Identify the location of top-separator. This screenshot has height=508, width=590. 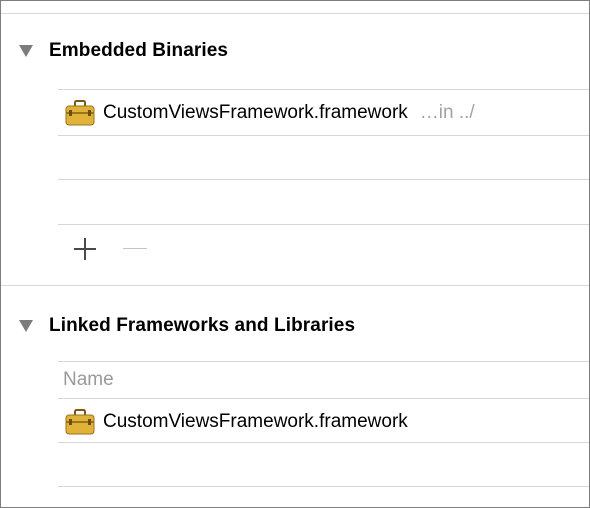
(295, 13).